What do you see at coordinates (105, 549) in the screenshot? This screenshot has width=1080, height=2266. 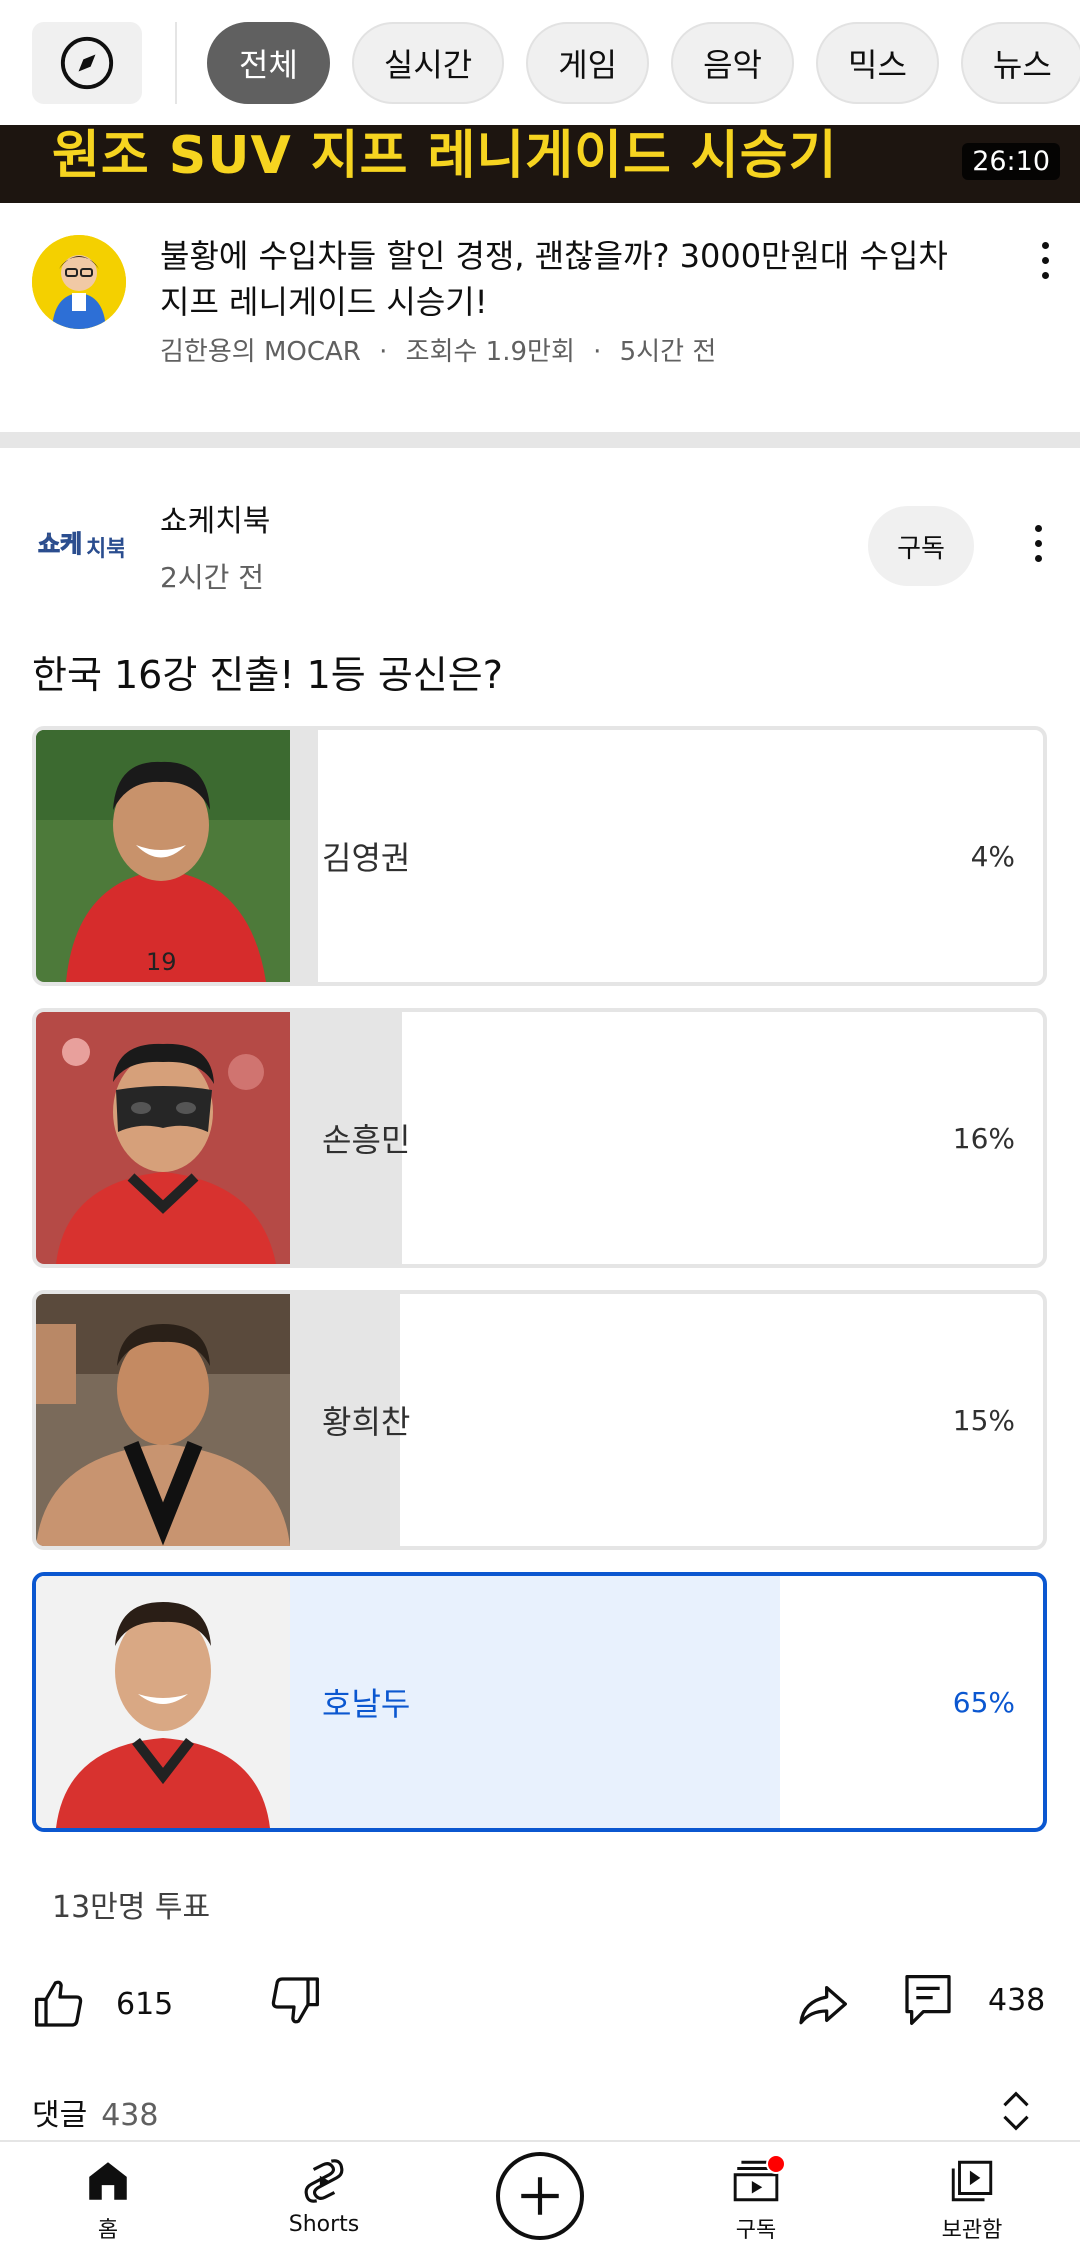 I see `svg-text: 치북` at bounding box center [105, 549].